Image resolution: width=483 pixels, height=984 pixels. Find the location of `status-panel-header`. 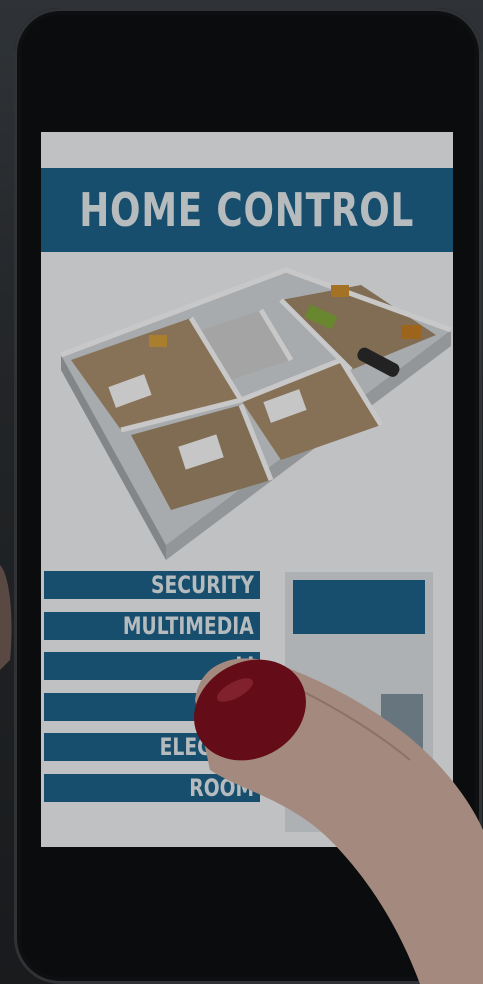

status-panel-header is located at coordinates (359, 607).